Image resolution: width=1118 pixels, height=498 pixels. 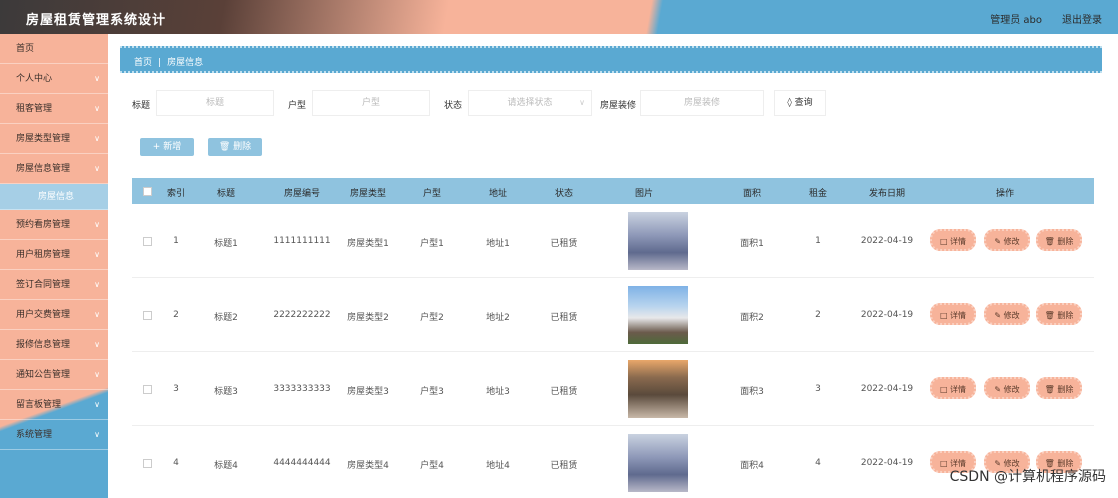 I want to click on sidebar-item-message: 留言板管理 ∨, so click(x=54, y=405).